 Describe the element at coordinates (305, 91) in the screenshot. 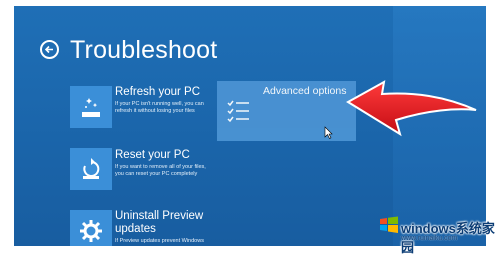

I see `advanced-options-label: Advanced options` at that location.